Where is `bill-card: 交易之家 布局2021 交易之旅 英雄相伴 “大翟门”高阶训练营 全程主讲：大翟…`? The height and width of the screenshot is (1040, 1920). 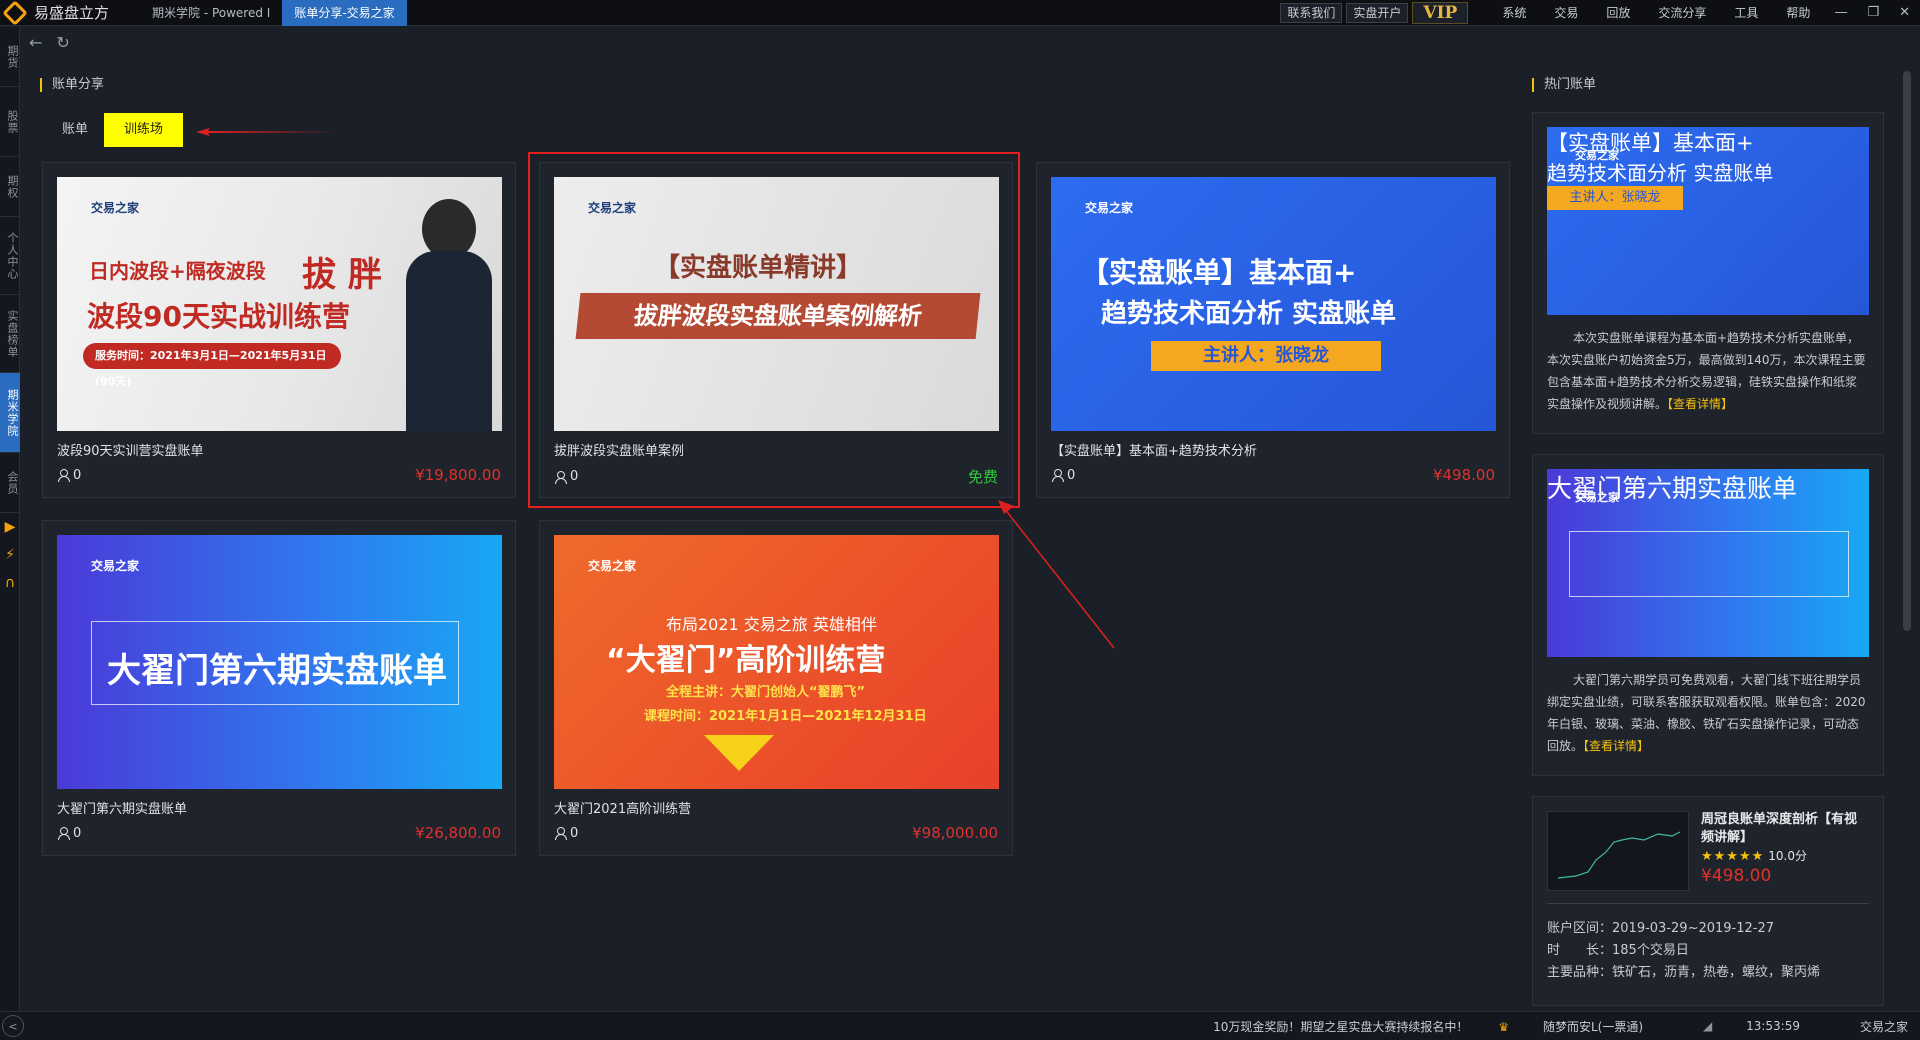
bill-card: 交易之家 布局2021 交易之旅 英雄相伴 “大翟门”高阶训练营 全程主讲：大翟… is located at coordinates (776, 688).